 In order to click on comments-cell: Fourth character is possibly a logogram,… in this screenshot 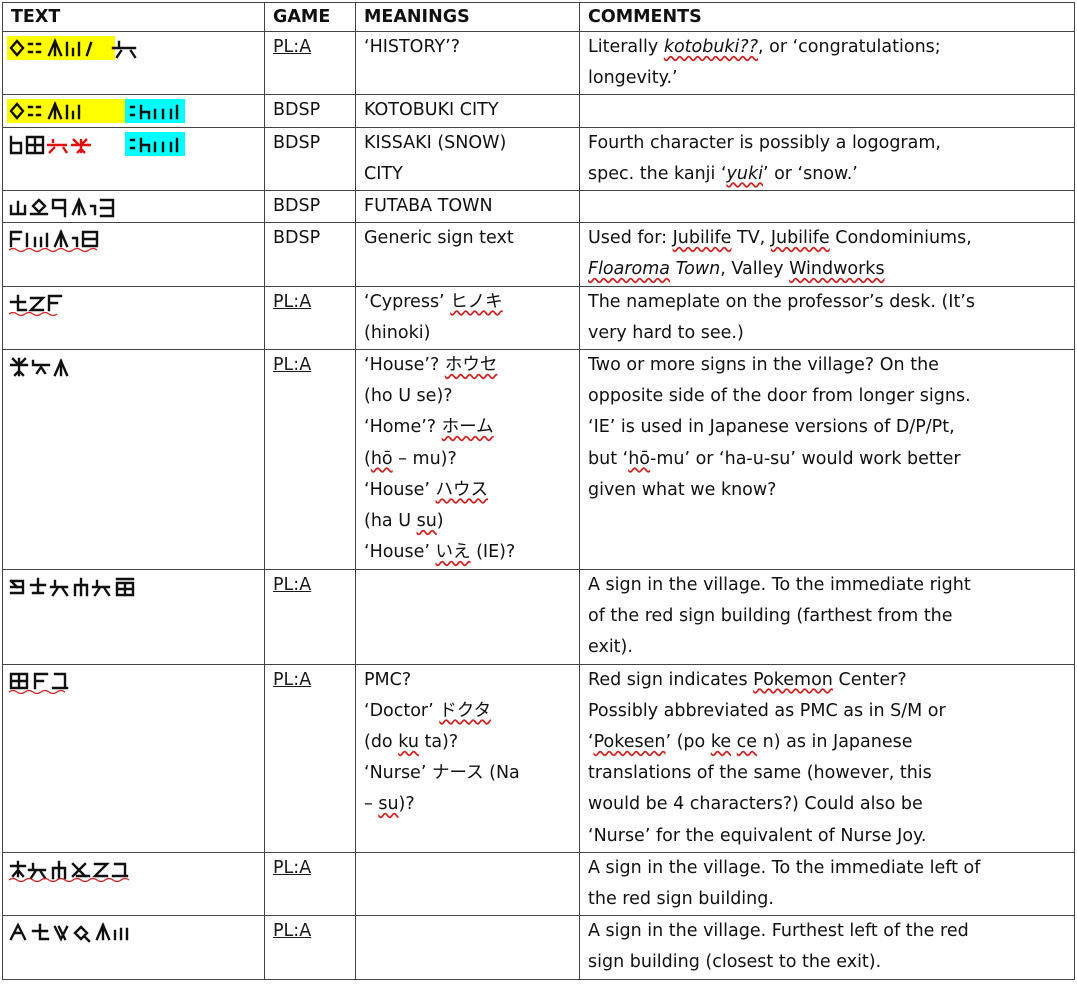, I will do `click(827, 159)`.